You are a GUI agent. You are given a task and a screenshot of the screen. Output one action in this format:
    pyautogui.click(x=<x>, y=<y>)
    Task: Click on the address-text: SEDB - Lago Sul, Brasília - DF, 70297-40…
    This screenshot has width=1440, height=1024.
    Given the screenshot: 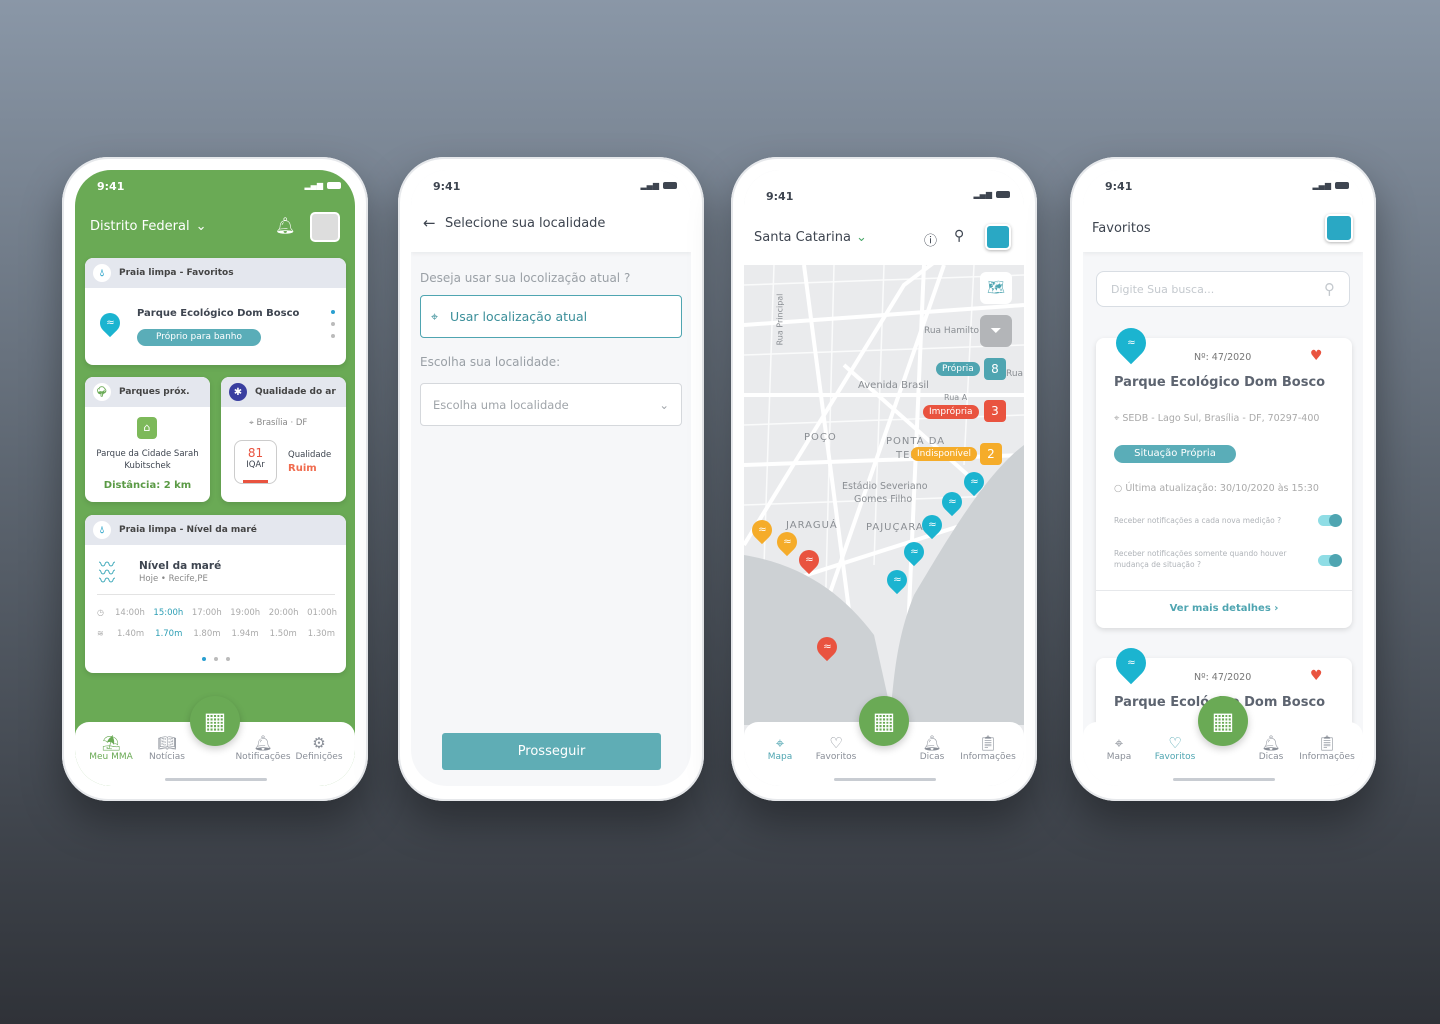 What is the action you would take?
    pyautogui.click(x=1221, y=418)
    